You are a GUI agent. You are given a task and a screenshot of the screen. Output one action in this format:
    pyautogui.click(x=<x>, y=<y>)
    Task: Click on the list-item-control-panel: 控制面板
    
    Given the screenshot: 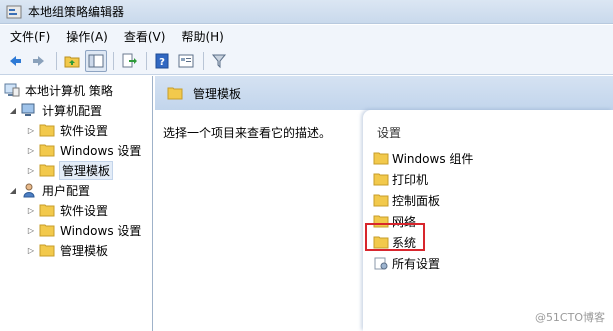 What is the action you would take?
    pyautogui.click(x=406, y=200)
    